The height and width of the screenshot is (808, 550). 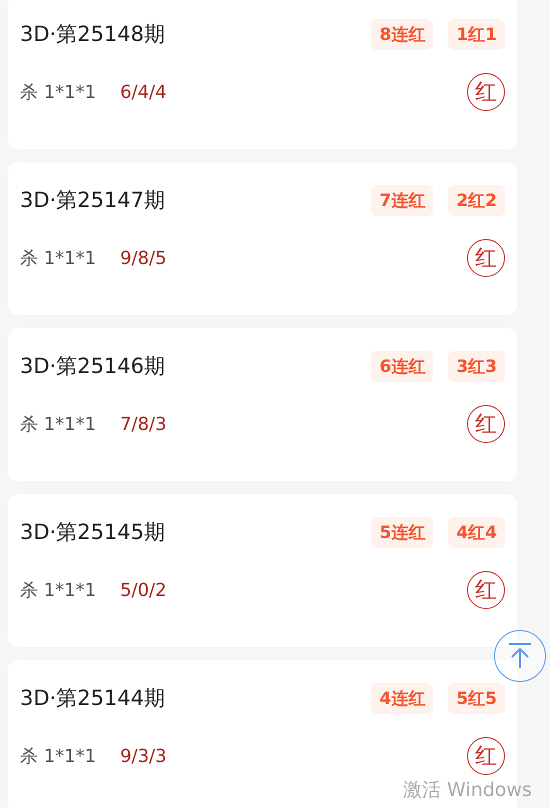 I want to click on streak-tag: 1红1, so click(x=476, y=34).